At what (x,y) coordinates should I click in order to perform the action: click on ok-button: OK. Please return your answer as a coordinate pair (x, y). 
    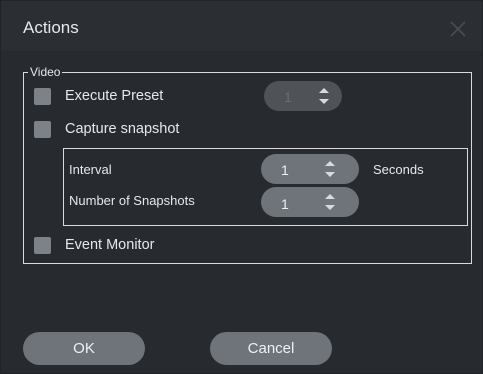
    Looking at the image, I should click on (84, 348).